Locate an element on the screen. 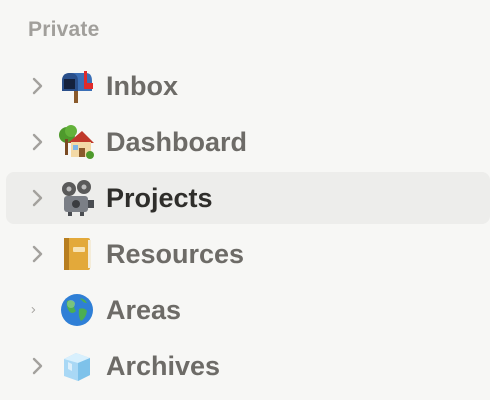  sidebar-item-label: Resources is located at coordinates (175, 253).